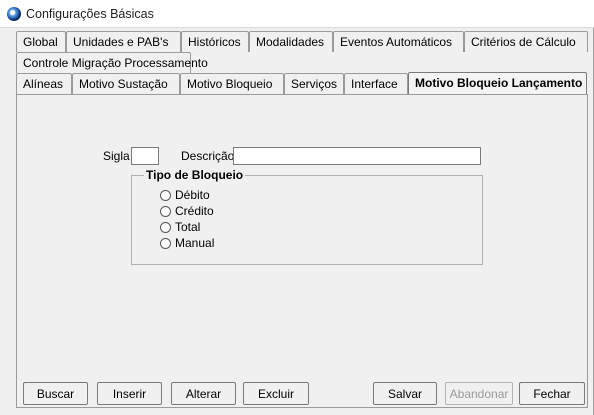 This screenshot has height=415, width=594. Describe the element at coordinates (526, 41) in the screenshot. I see `tab-criterios-calculo: Critérios de Cálculo` at that location.